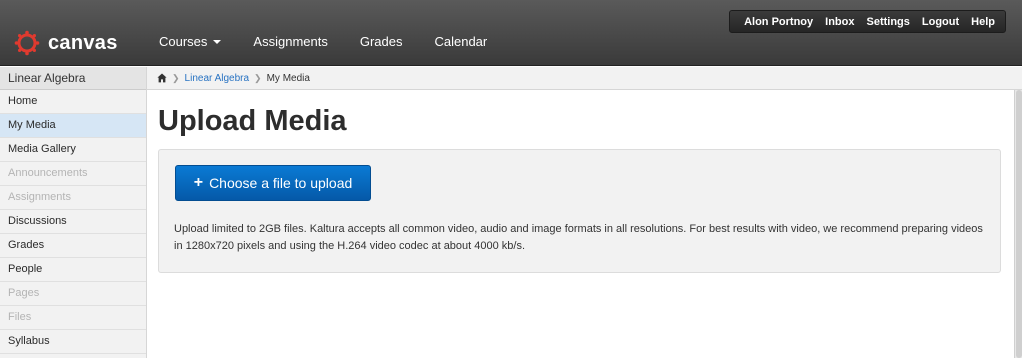 This screenshot has height=358, width=1022. Describe the element at coordinates (73, 198) in the screenshot. I see `sidebar-item-assignments: Assignments` at that location.